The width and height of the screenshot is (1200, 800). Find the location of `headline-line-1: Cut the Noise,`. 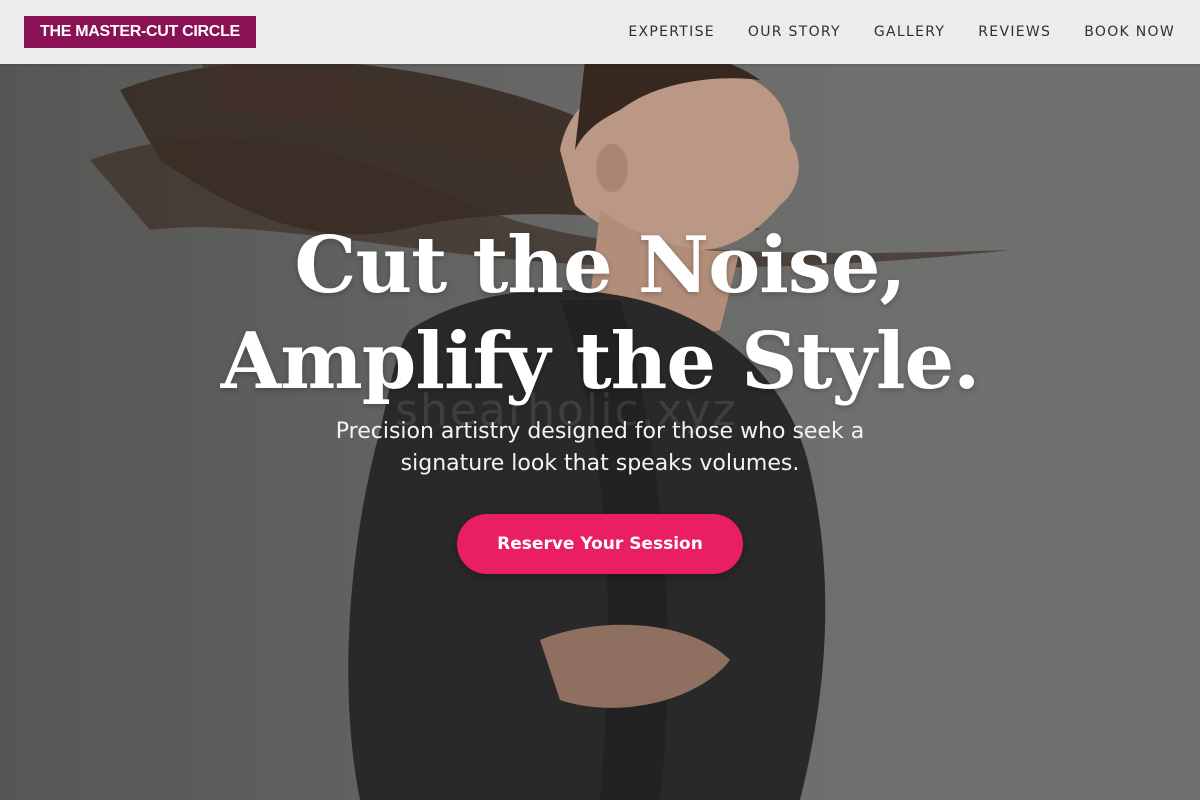

headline-line-1: Cut the Noise, is located at coordinates (600, 265).